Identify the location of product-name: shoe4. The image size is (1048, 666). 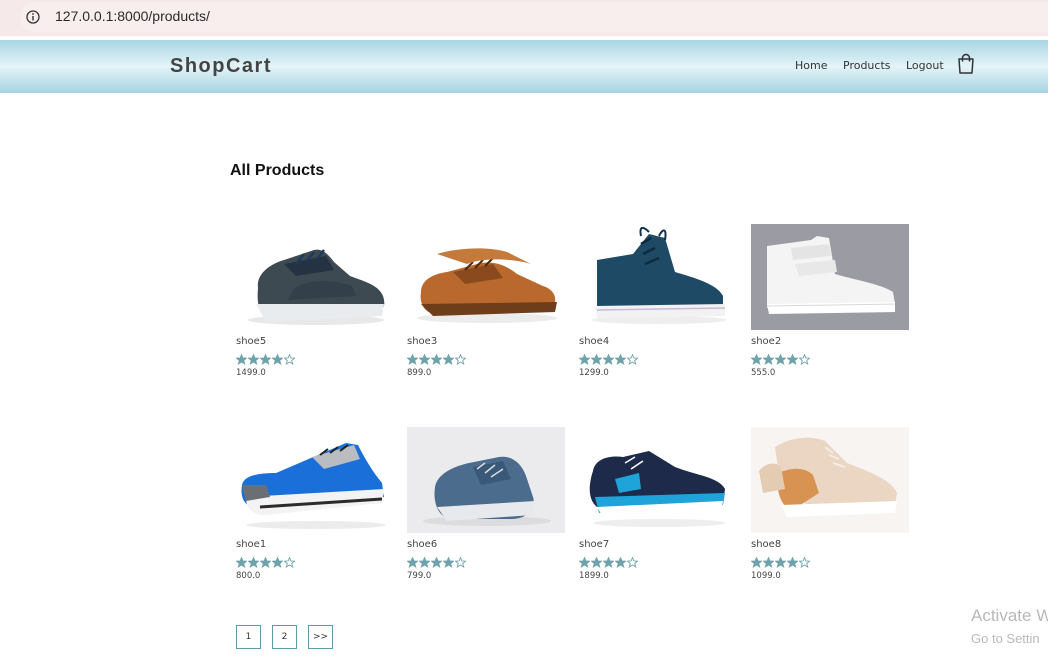
(594, 341).